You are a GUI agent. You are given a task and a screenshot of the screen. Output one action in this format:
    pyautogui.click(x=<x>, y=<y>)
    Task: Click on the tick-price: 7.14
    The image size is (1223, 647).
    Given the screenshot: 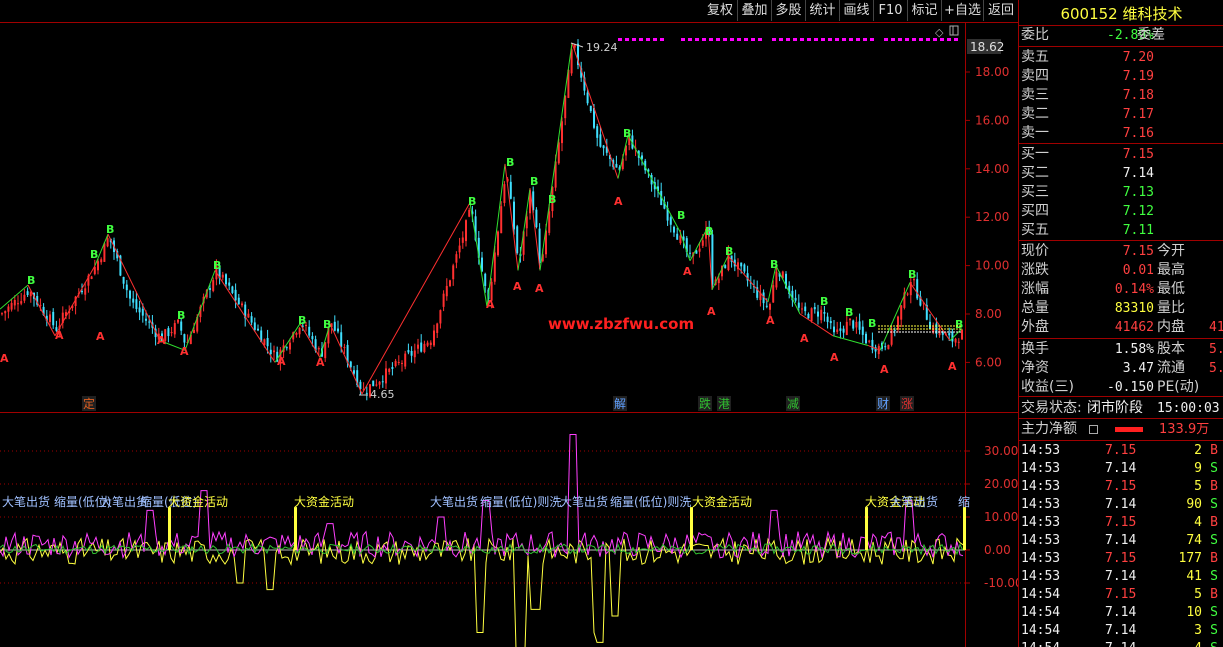 What is the action you would take?
    pyautogui.click(x=1121, y=630)
    